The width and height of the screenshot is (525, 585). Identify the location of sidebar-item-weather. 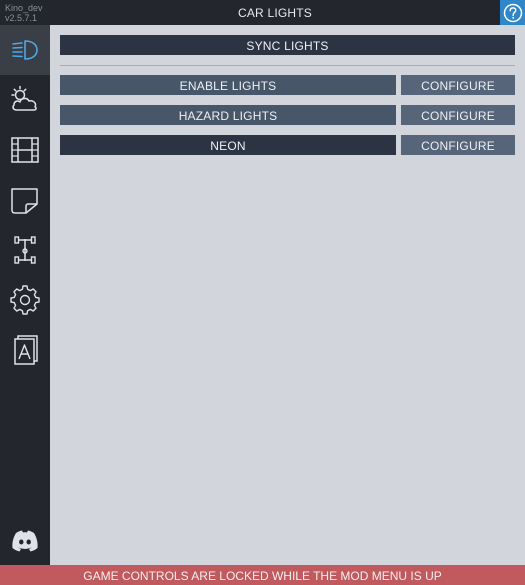
(25, 100).